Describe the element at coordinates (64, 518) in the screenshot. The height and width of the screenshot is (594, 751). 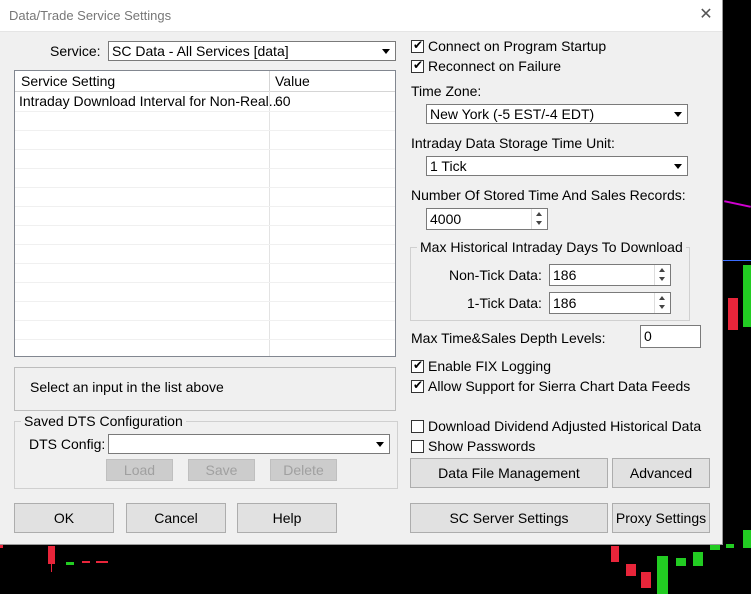
I see `ok-button: OK` at that location.